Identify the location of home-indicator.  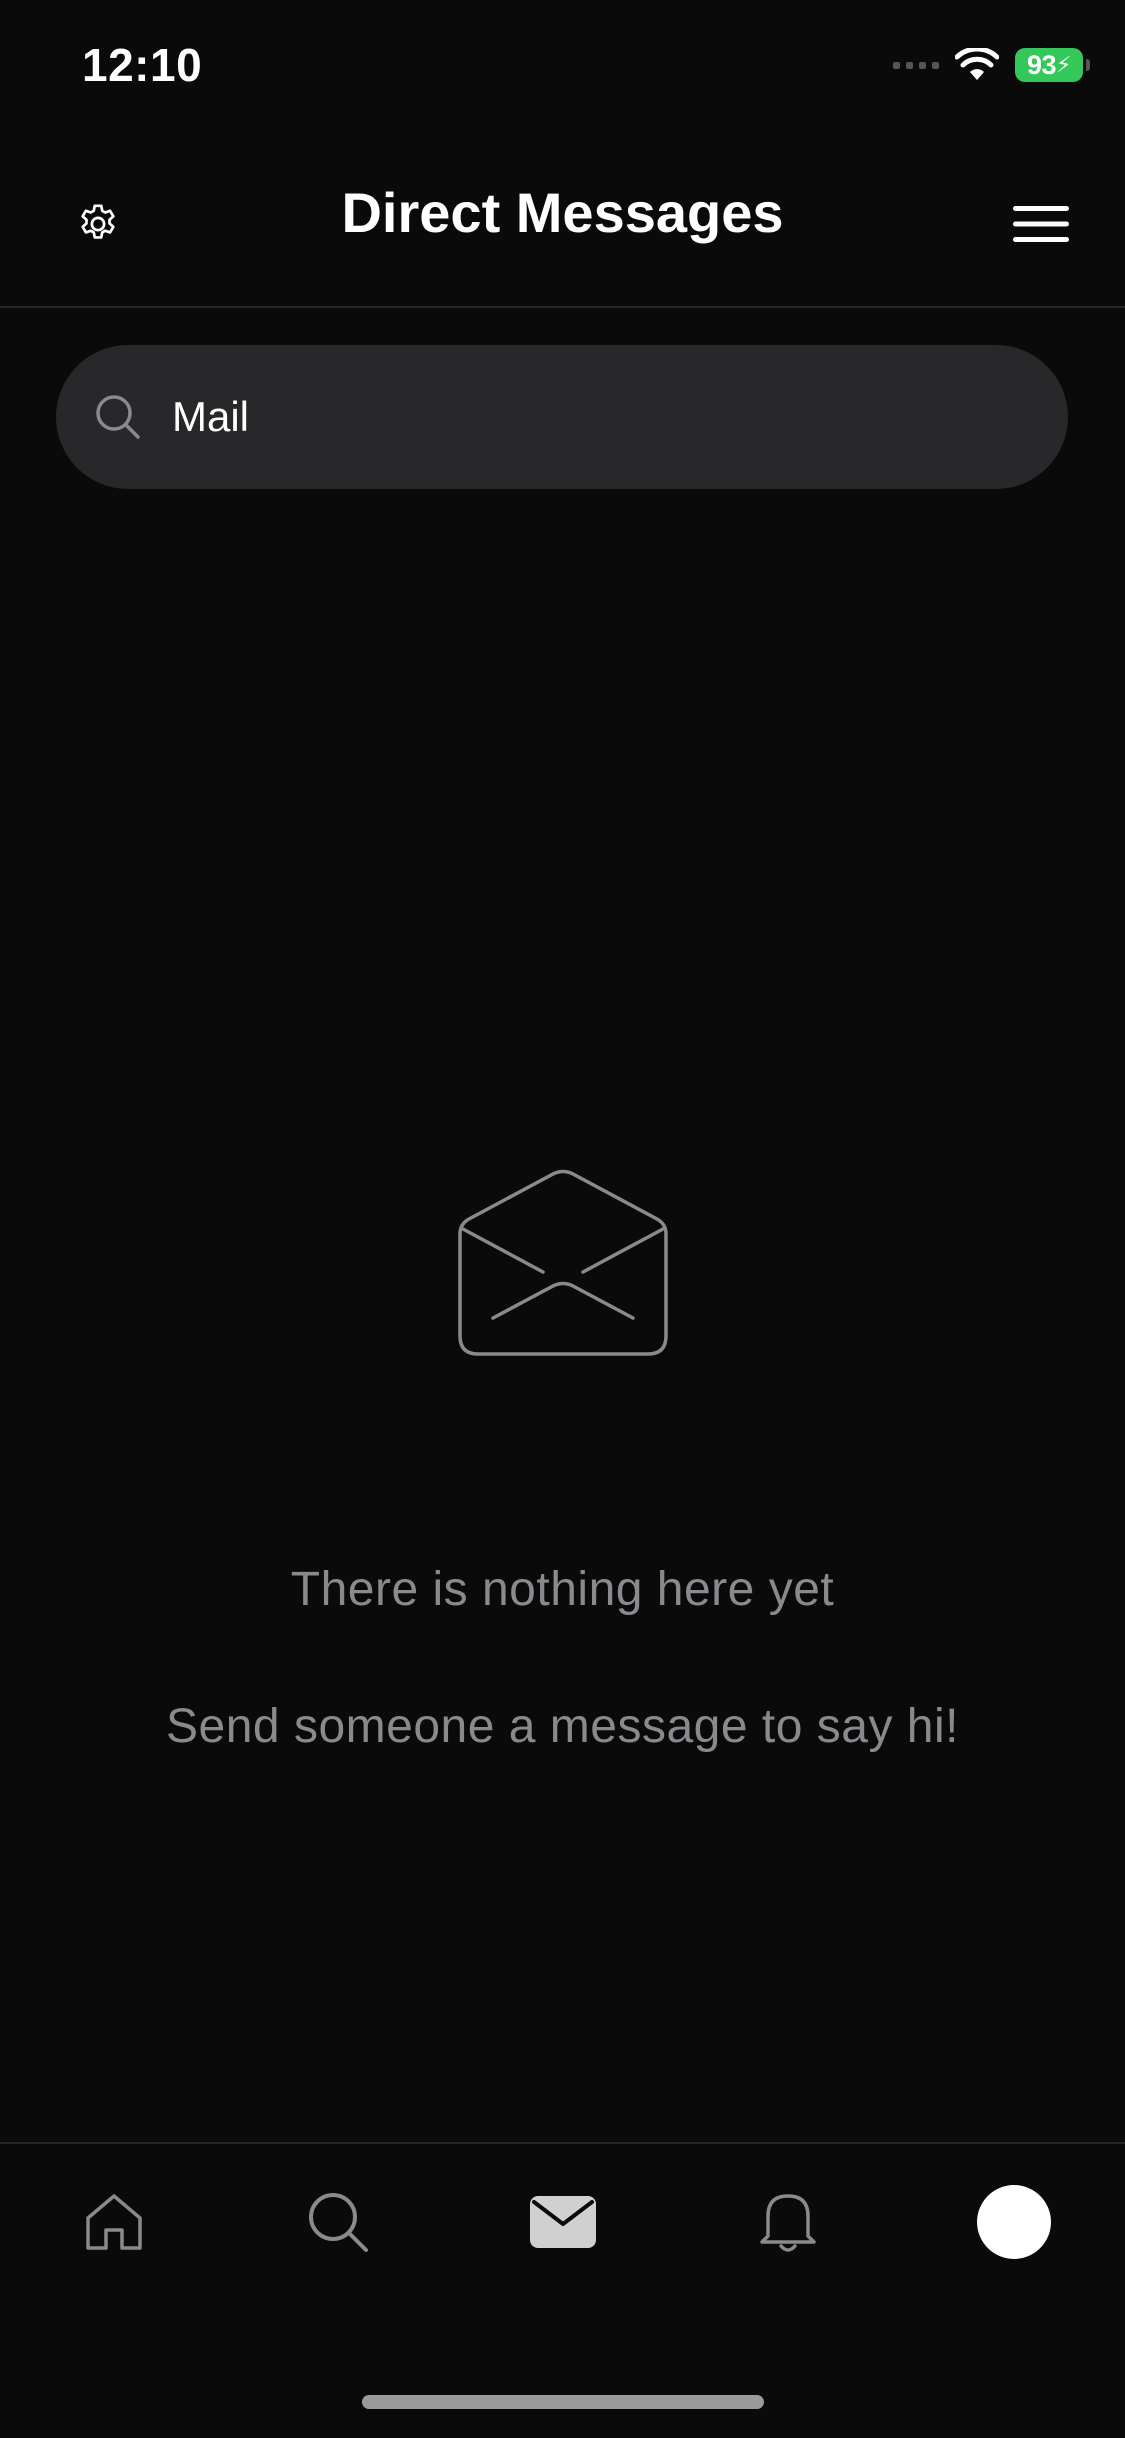
(563, 2402).